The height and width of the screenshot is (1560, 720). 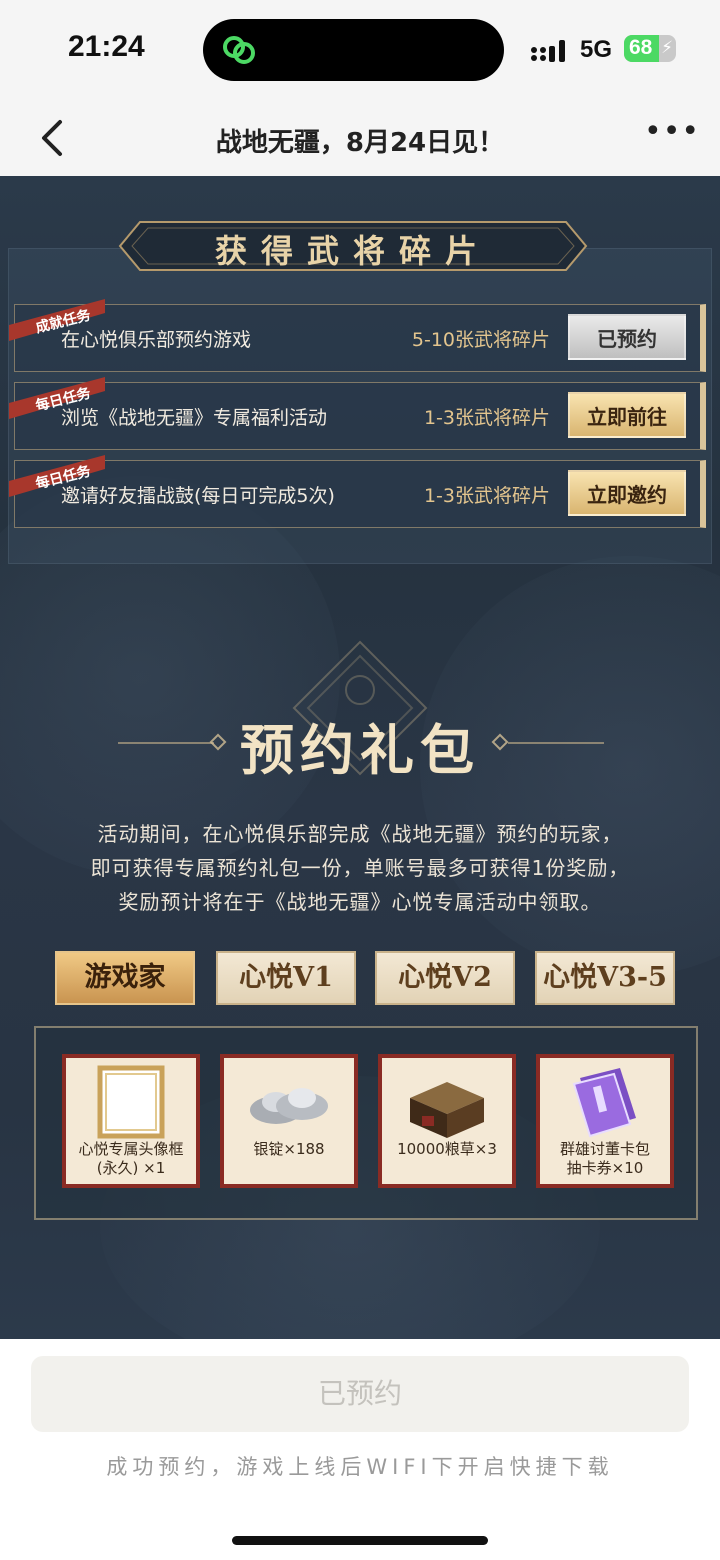 What do you see at coordinates (360, 868) in the screenshot?
I see `description-line: 即可获得专属预约礼包一份，单账号最多可获得1份奖励，` at bounding box center [360, 868].